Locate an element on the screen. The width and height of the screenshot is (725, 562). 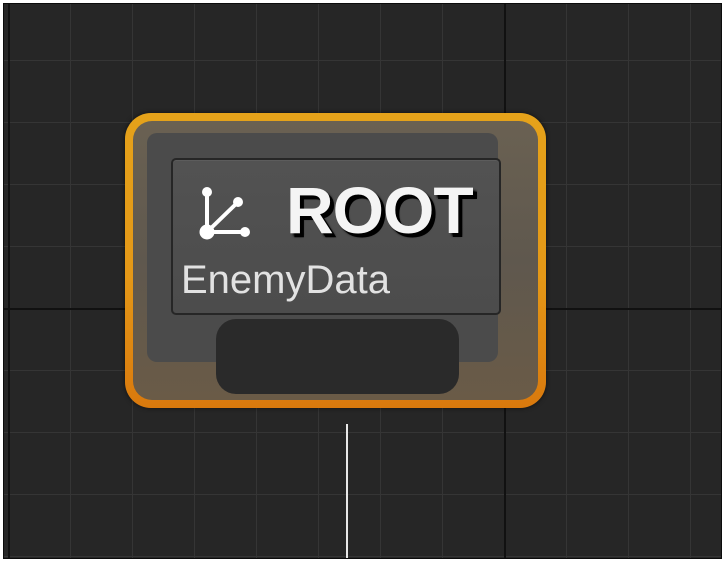
root-node-title-box: ROOT EnemyData is located at coordinates (336, 236).